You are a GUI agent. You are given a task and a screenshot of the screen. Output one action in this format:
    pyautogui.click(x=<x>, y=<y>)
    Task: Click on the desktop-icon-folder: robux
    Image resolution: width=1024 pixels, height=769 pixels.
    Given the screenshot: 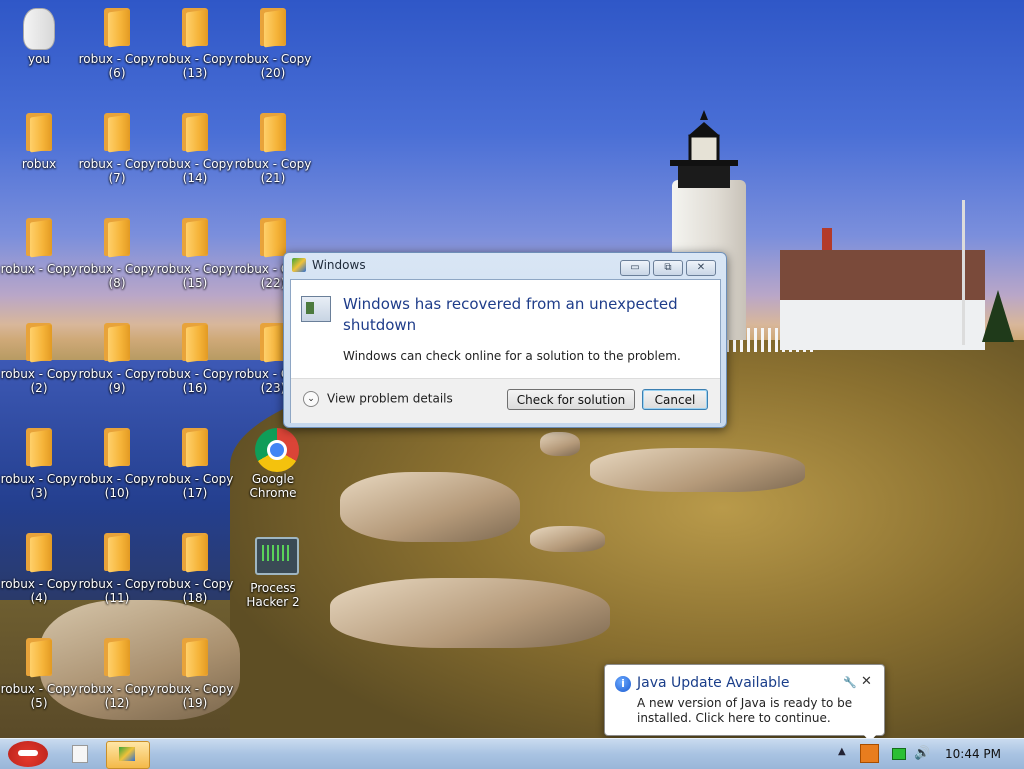 What is the action you would take?
    pyautogui.click(x=39, y=142)
    